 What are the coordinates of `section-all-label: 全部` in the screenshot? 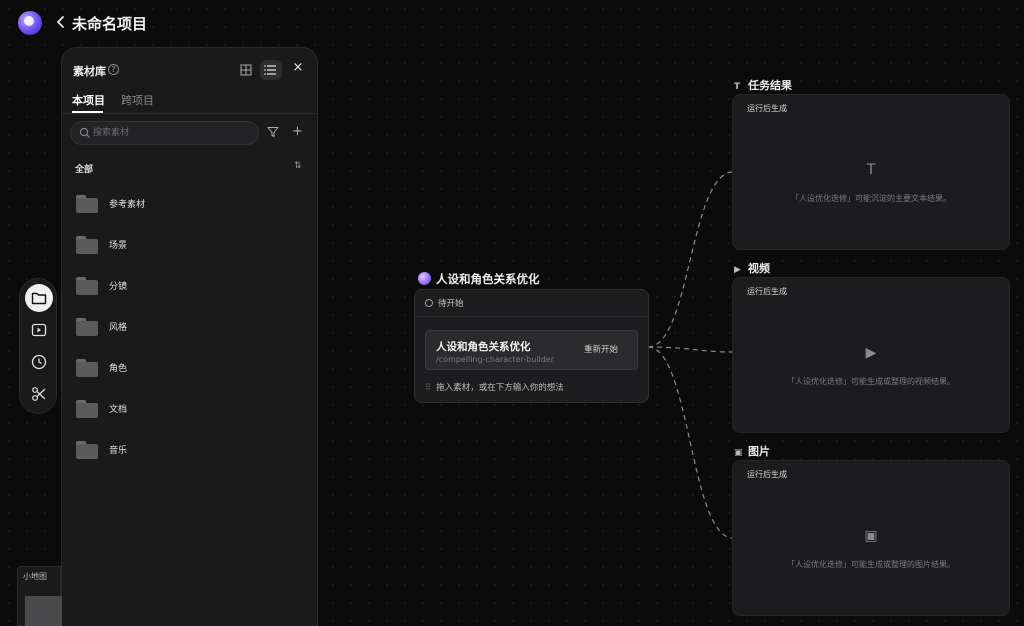 It's located at (84, 170).